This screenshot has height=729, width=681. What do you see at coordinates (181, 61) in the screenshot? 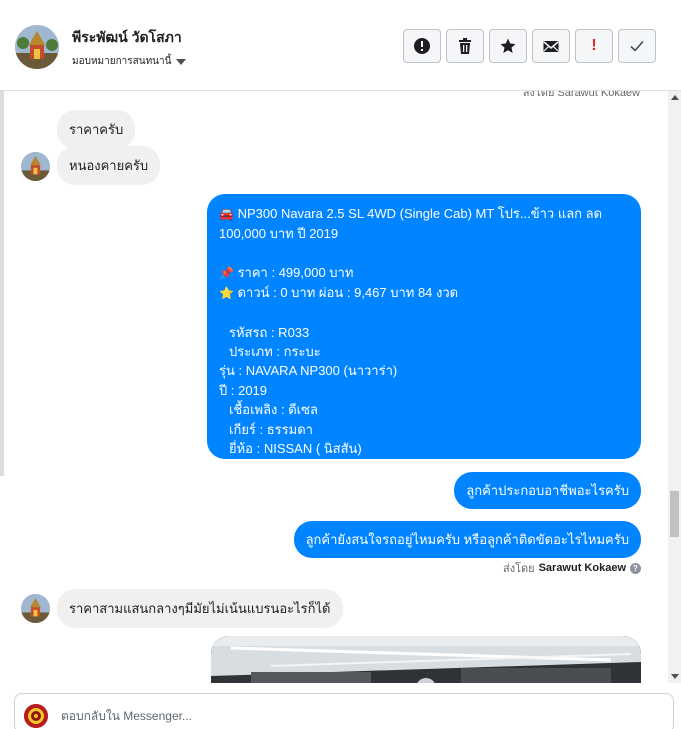
I see `caret-down-icon` at bounding box center [181, 61].